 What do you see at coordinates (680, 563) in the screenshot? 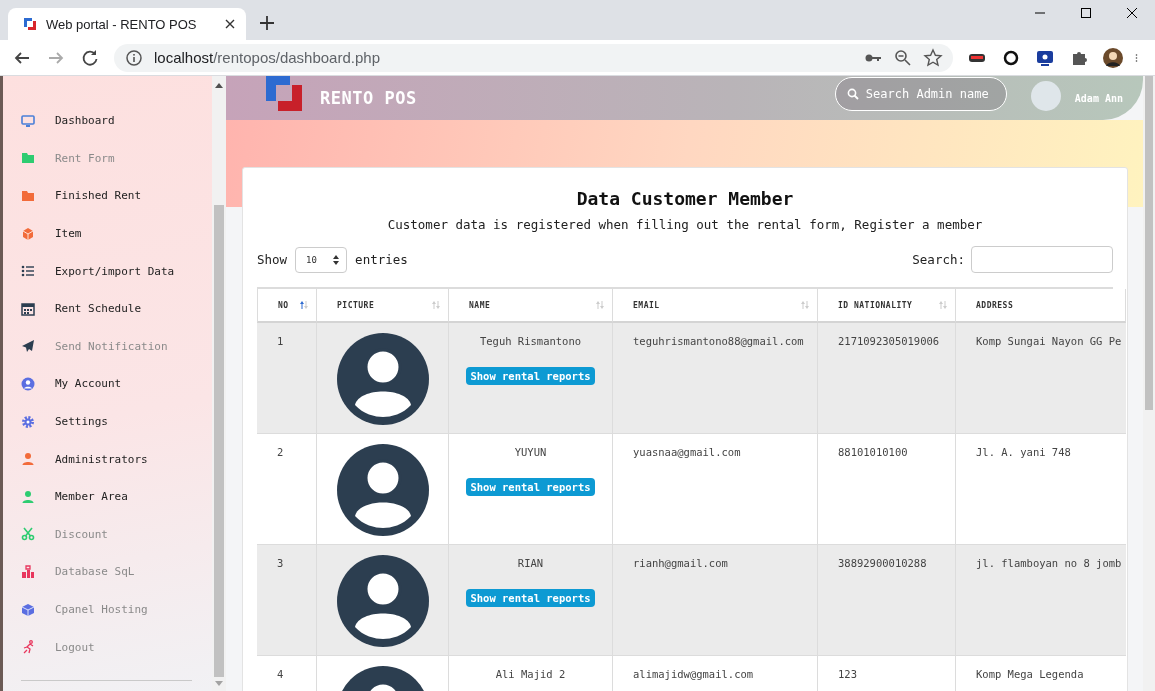
I see `table-cell: rianh@gmail.com` at bounding box center [680, 563].